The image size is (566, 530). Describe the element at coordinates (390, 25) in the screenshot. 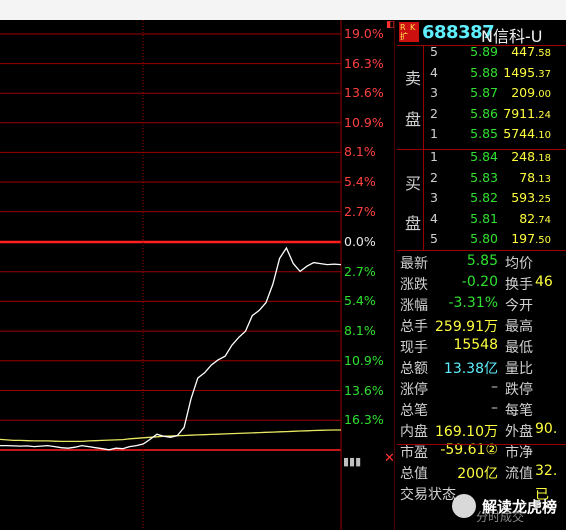

I see `expand-icon: ◧` at that location.